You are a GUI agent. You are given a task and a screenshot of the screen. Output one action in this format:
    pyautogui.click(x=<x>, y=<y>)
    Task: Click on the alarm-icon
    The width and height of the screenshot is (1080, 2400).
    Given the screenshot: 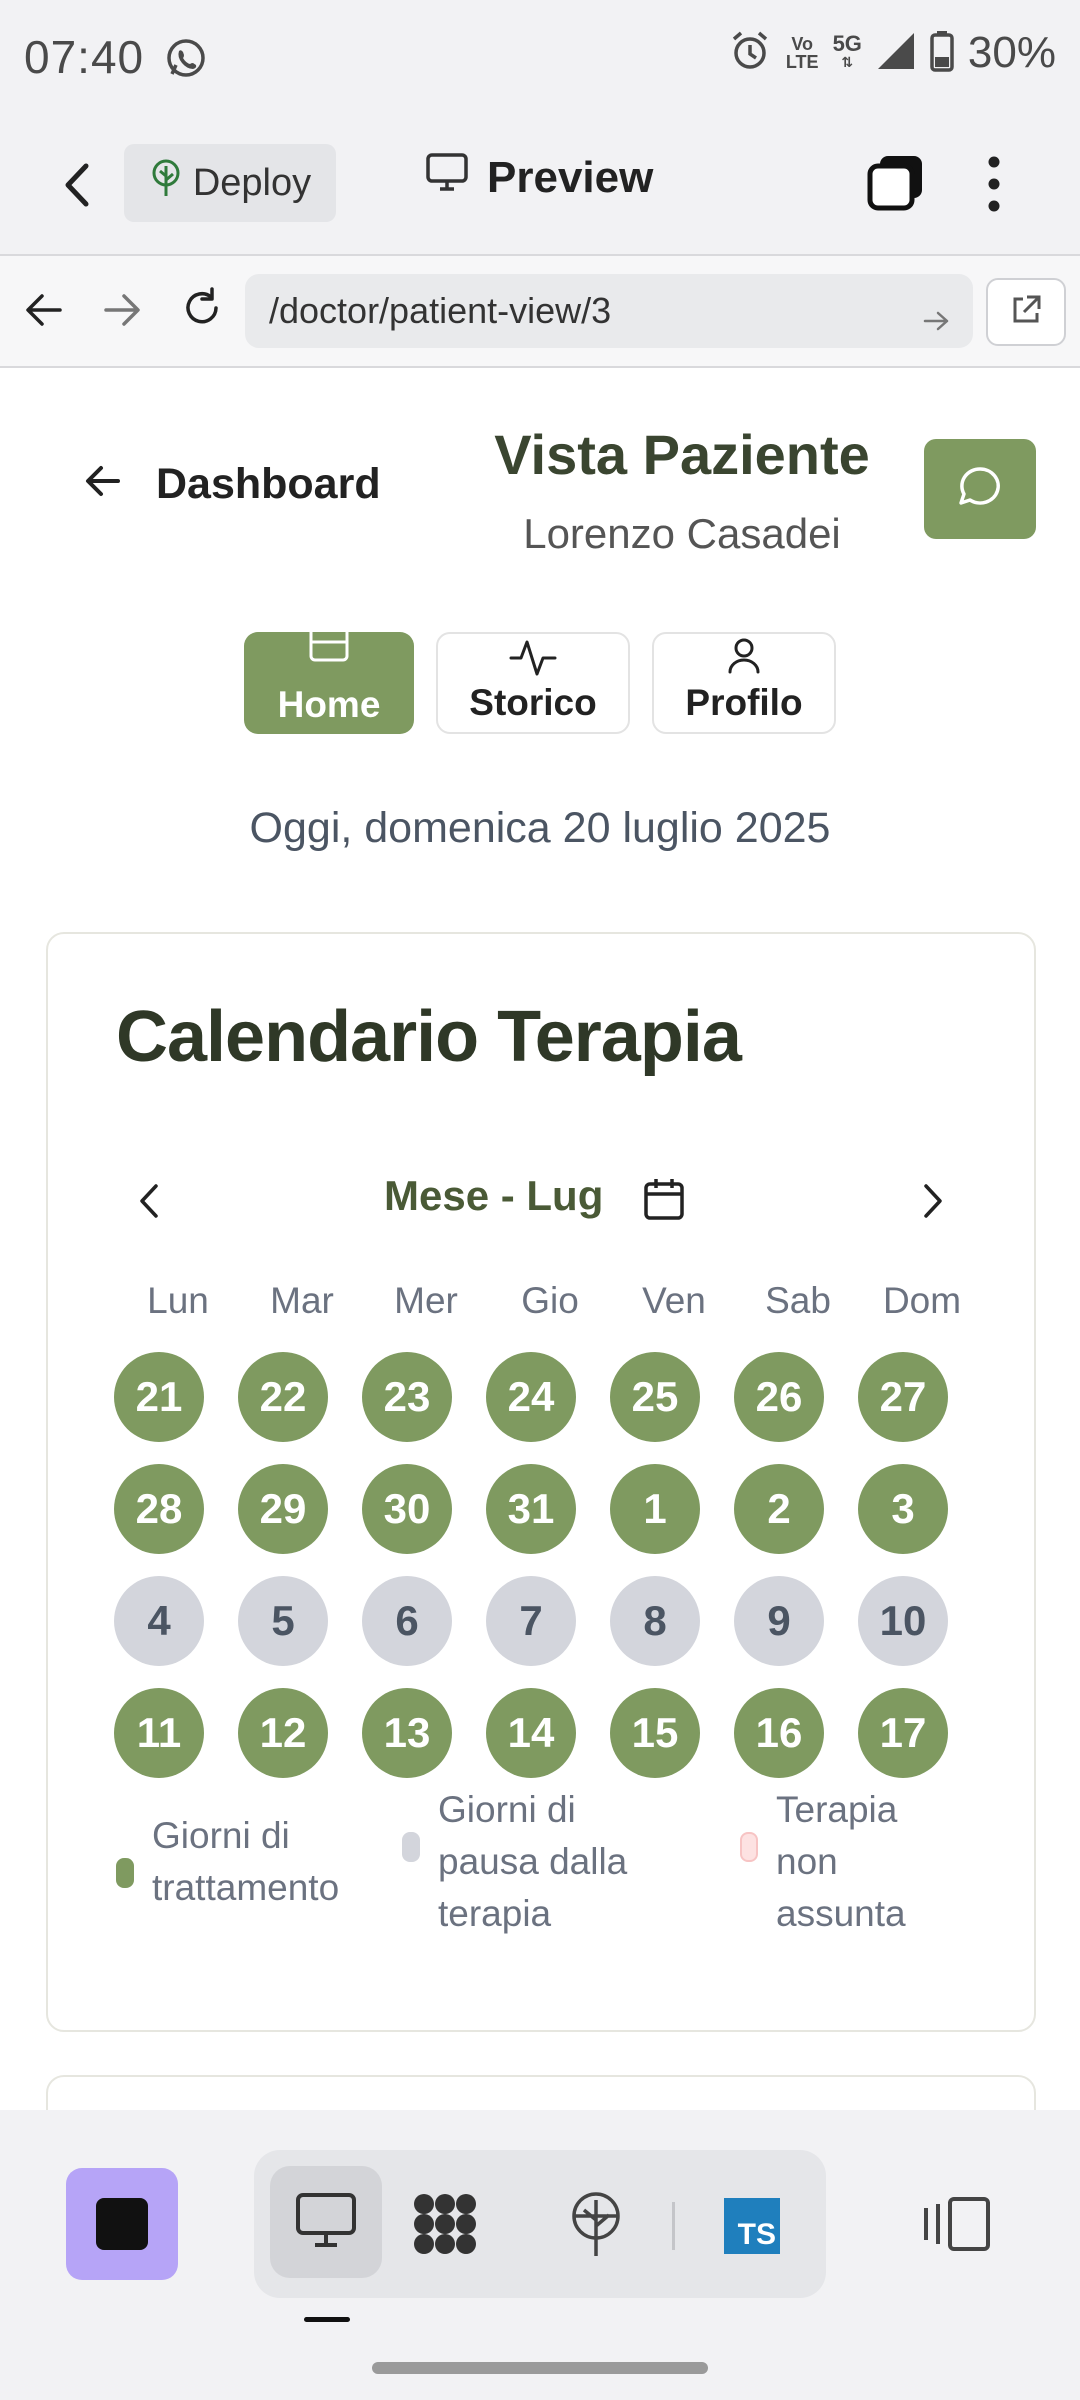 What is the action you would take?
    pyautogui.click(x=750, y=53)
    